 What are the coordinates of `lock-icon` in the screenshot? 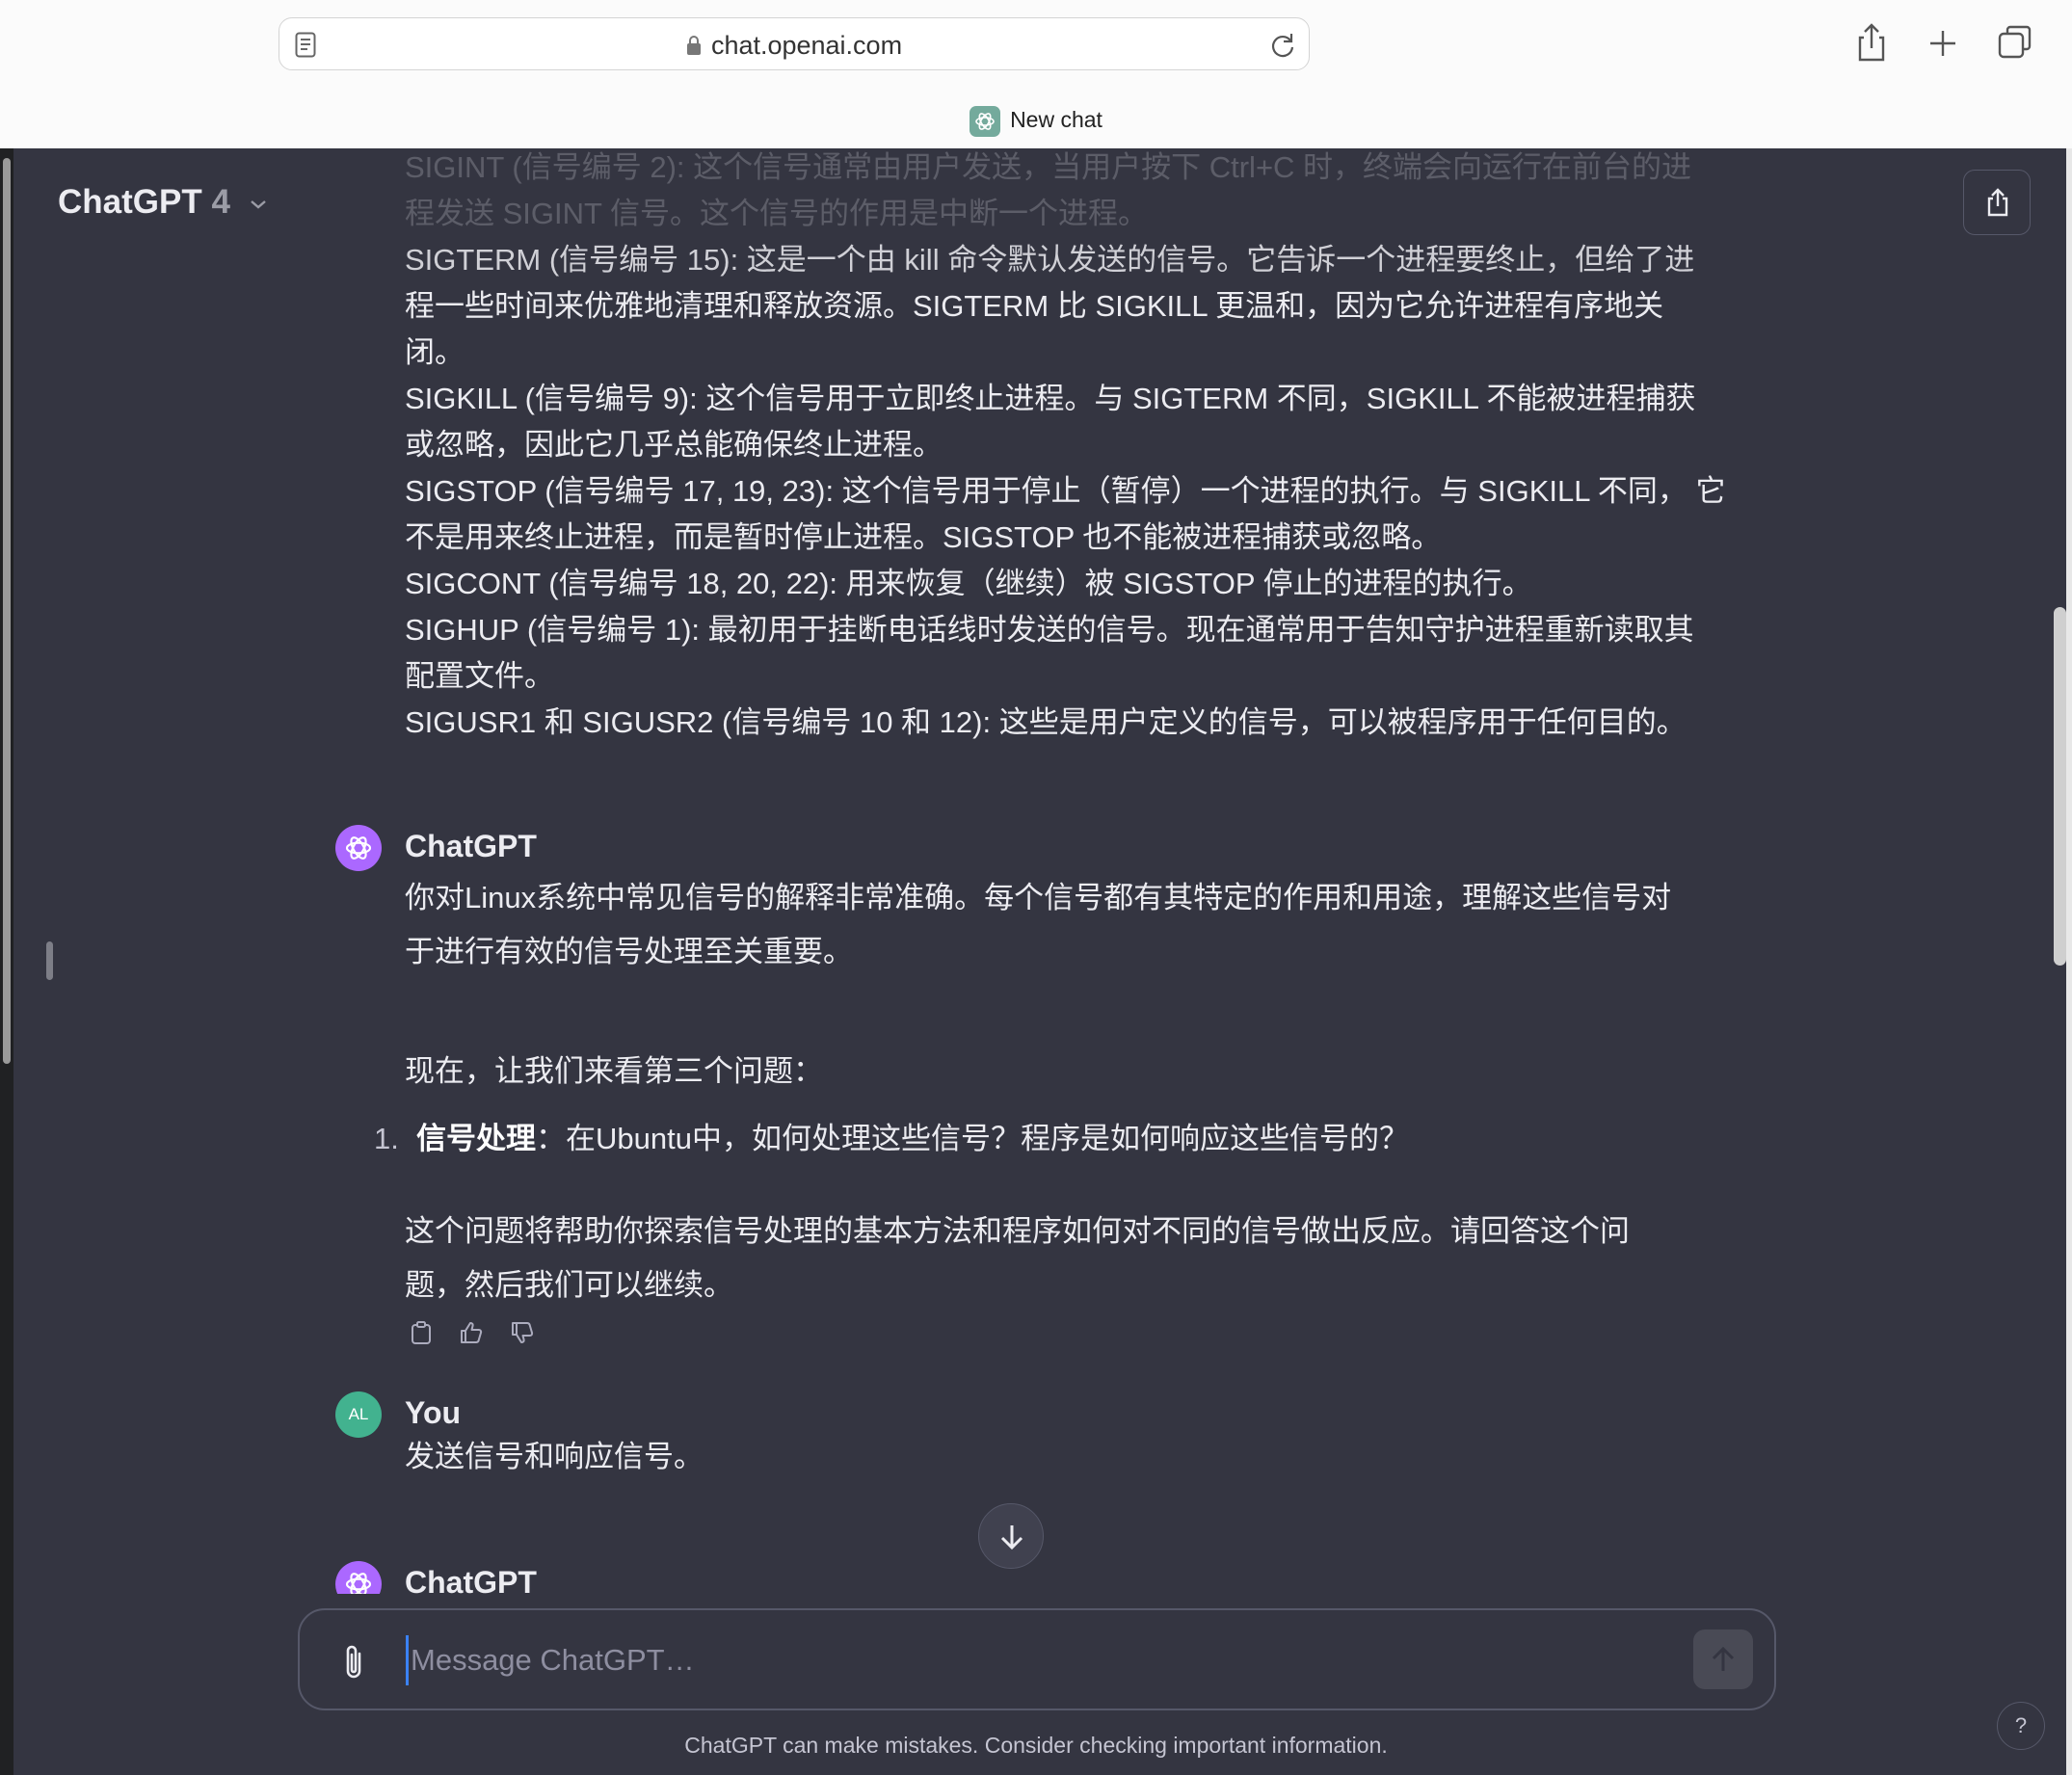 It's located at (693, 45).